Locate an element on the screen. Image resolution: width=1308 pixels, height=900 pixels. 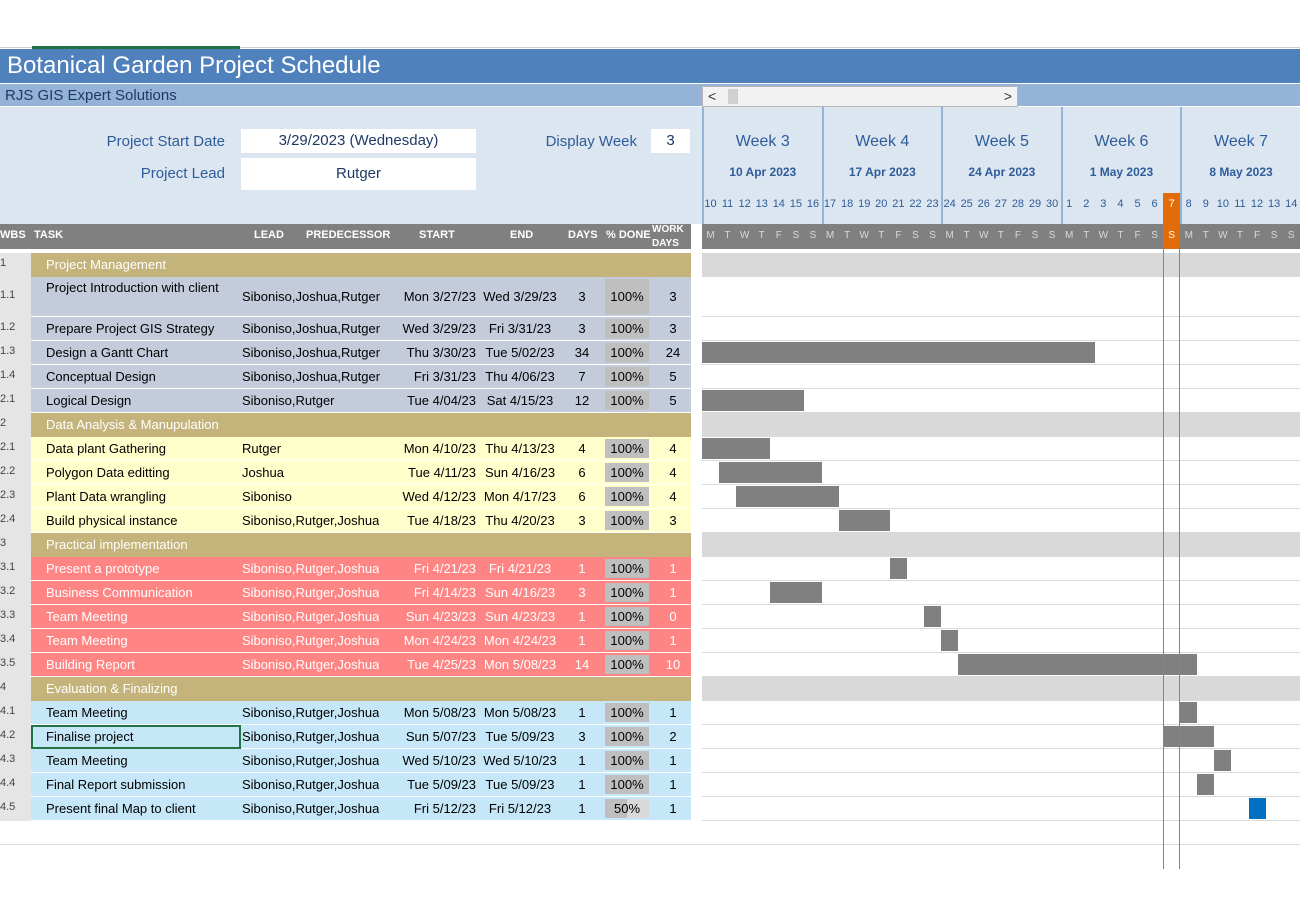
task-end: Wed 3/29/23 is located at coordinates (520, 296).